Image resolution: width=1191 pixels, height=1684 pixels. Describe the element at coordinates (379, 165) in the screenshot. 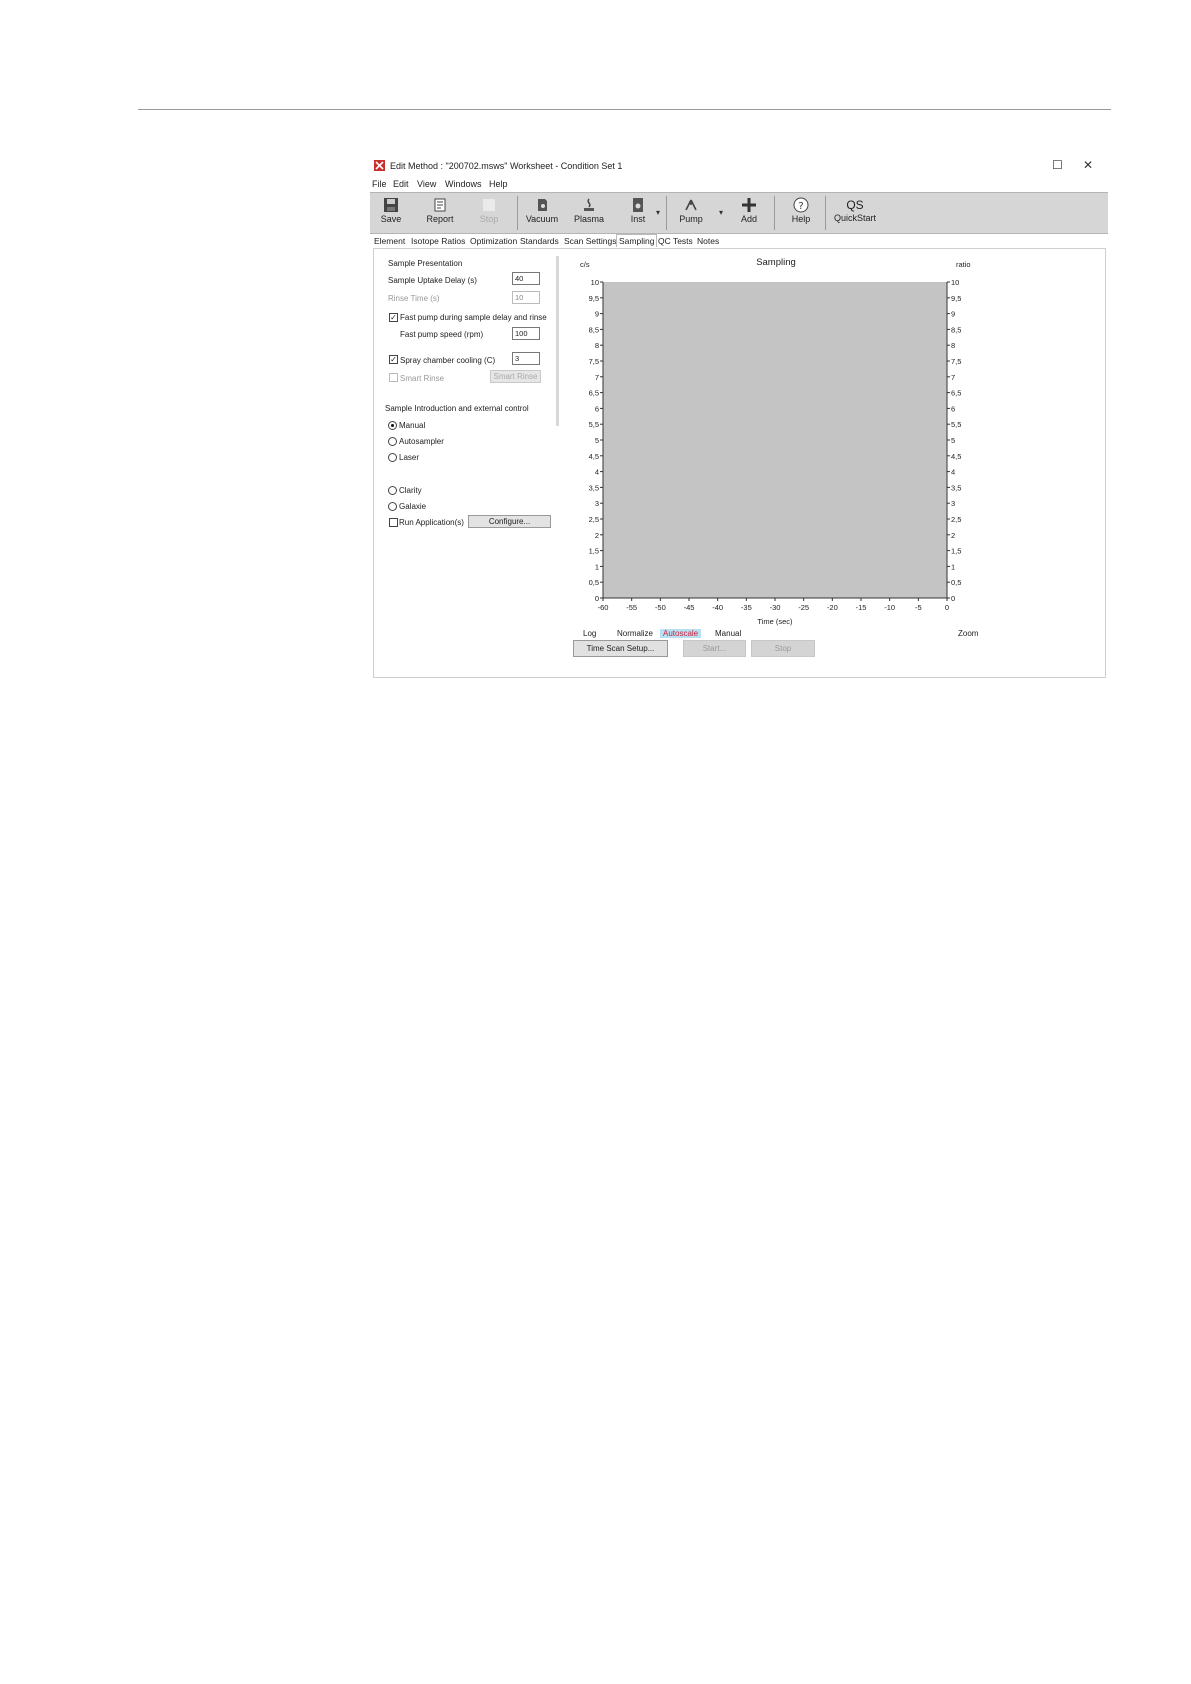

I see `app-logo-icon` at that location.